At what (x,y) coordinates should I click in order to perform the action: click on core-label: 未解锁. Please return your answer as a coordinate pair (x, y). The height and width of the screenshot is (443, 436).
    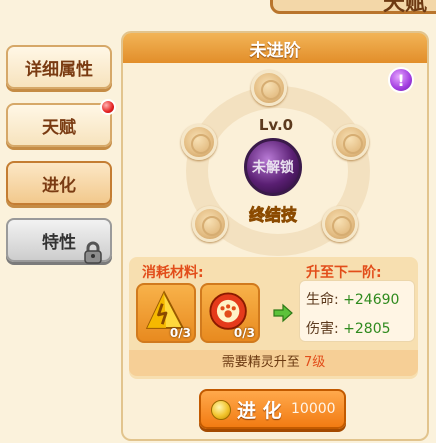
    Looking at the image, I should click on (273, 168).